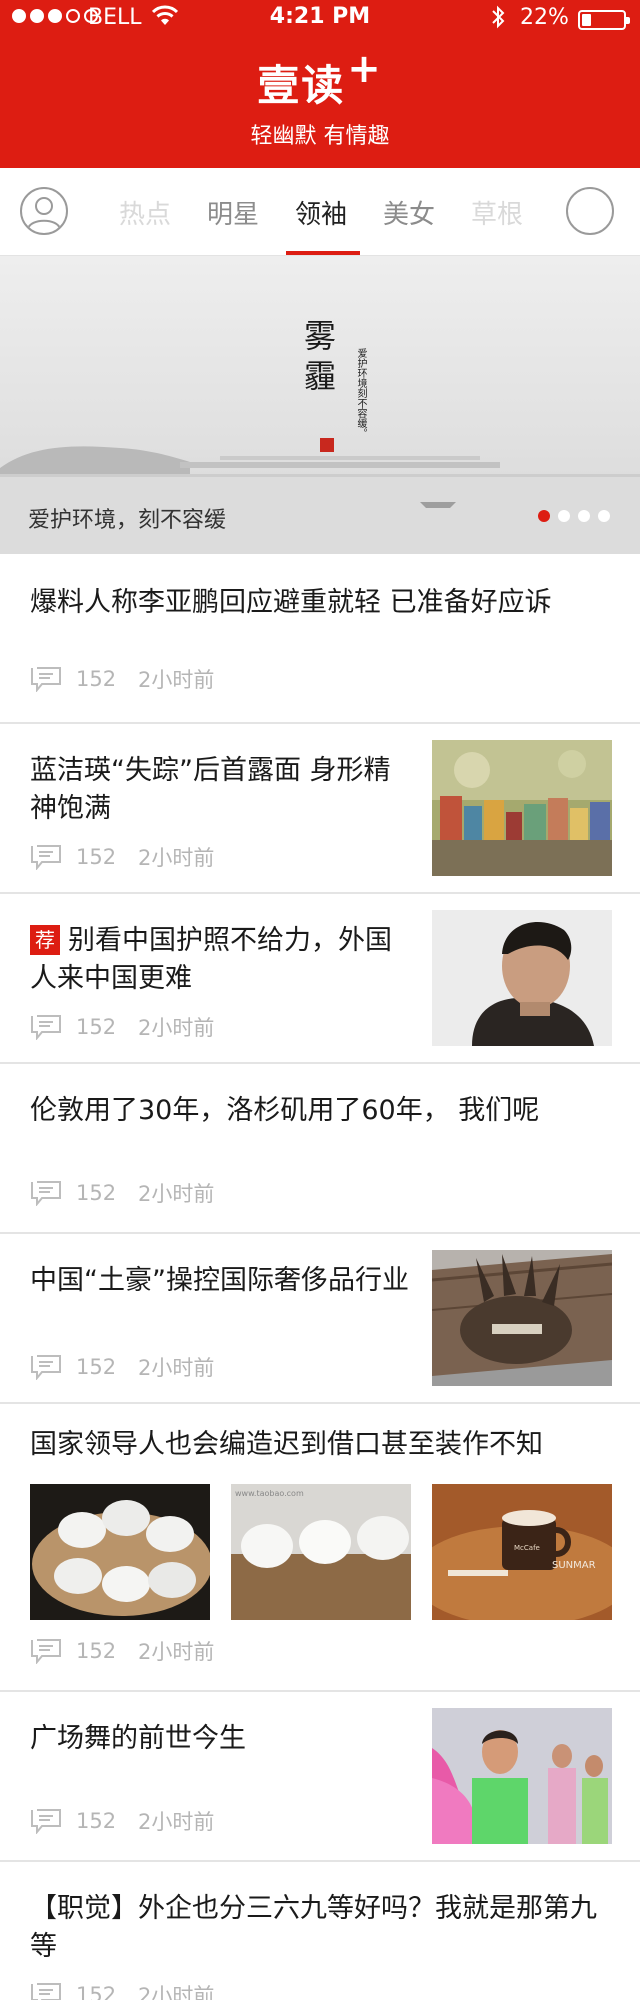 The width and height of the screenshot is (640, 2000). I want to click on news-title-text: 别看中国护照不给力，外国人来中国更难, so click(211, 959).